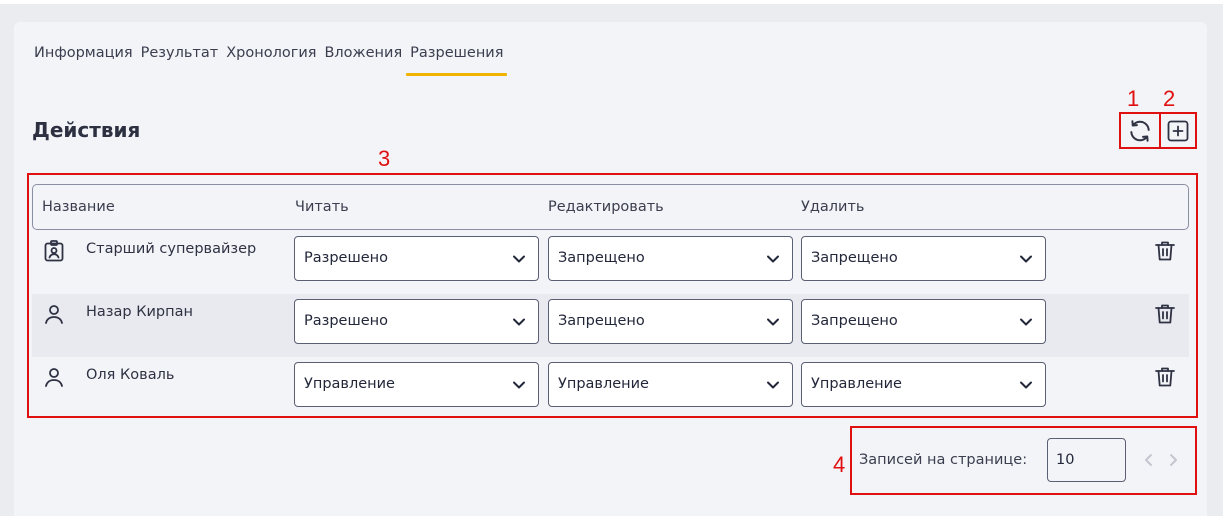 This screenshot has width=1223, height=516. What do you see at coordinates (839, 464) in the screenshot?
I see `annotation-label-4: 4` at bounding box center [839, 464].